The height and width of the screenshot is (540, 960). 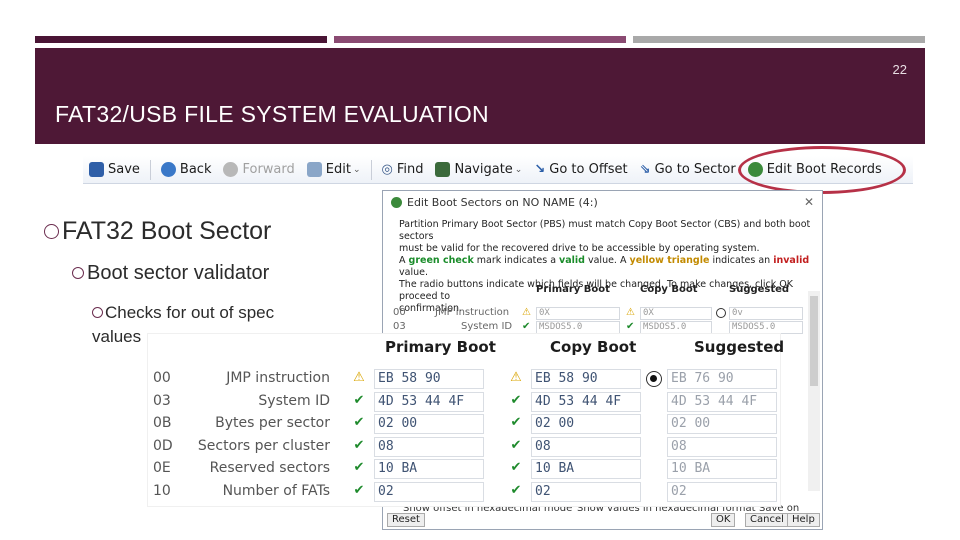 I want to click on scrollbar-thumb, so click(x=814, y=341).